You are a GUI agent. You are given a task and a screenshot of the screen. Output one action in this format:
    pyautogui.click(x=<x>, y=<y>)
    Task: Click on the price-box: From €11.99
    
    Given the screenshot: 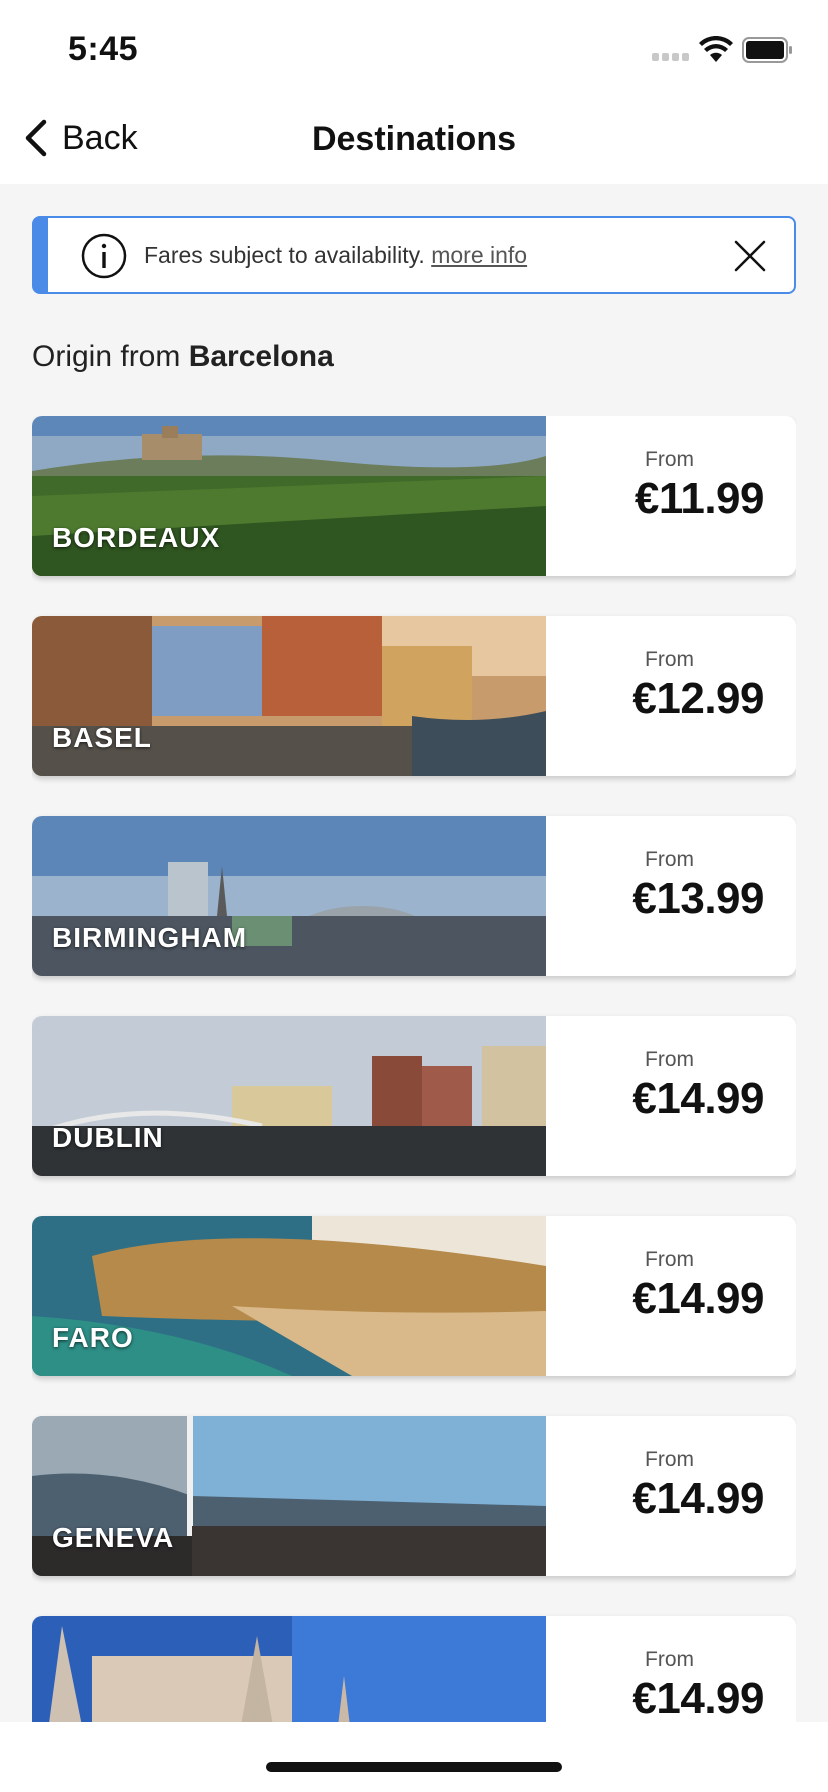 What is the action you would take?
    pyautogui.click(x=671, y=496)
    